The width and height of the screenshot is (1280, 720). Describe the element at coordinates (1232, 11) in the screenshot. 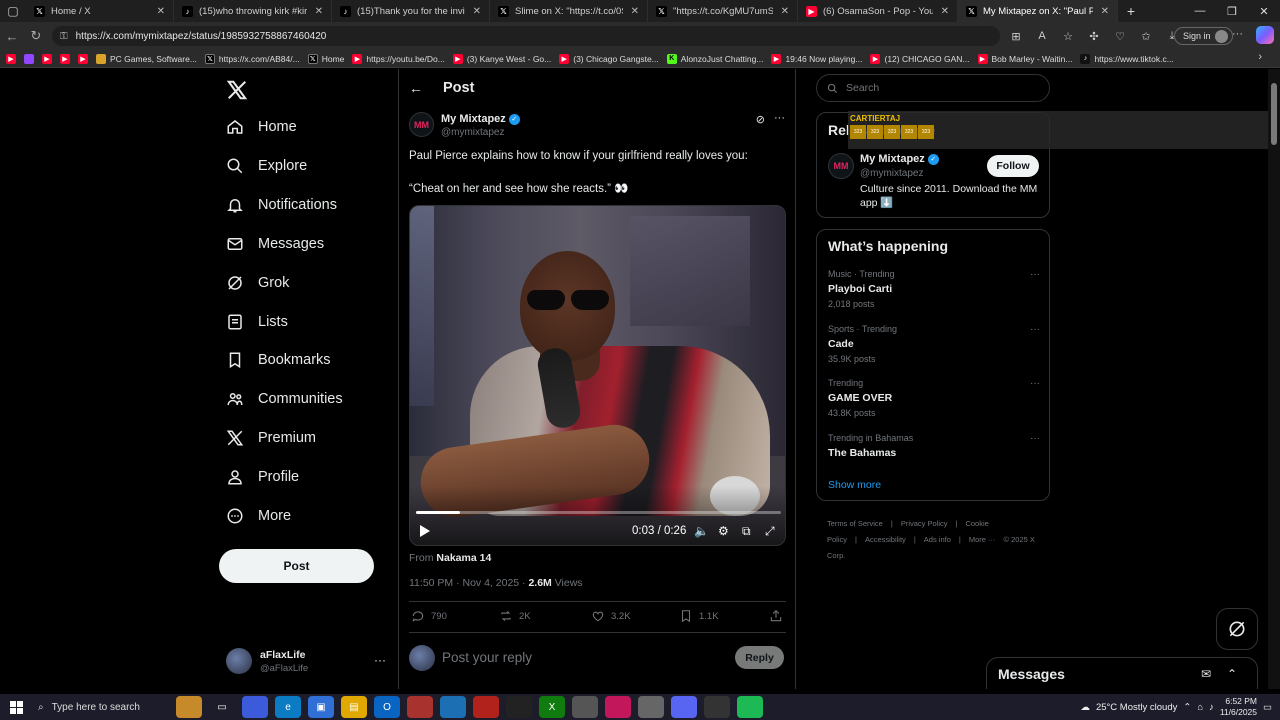

I see `maximize-icon: ❐` at that location.